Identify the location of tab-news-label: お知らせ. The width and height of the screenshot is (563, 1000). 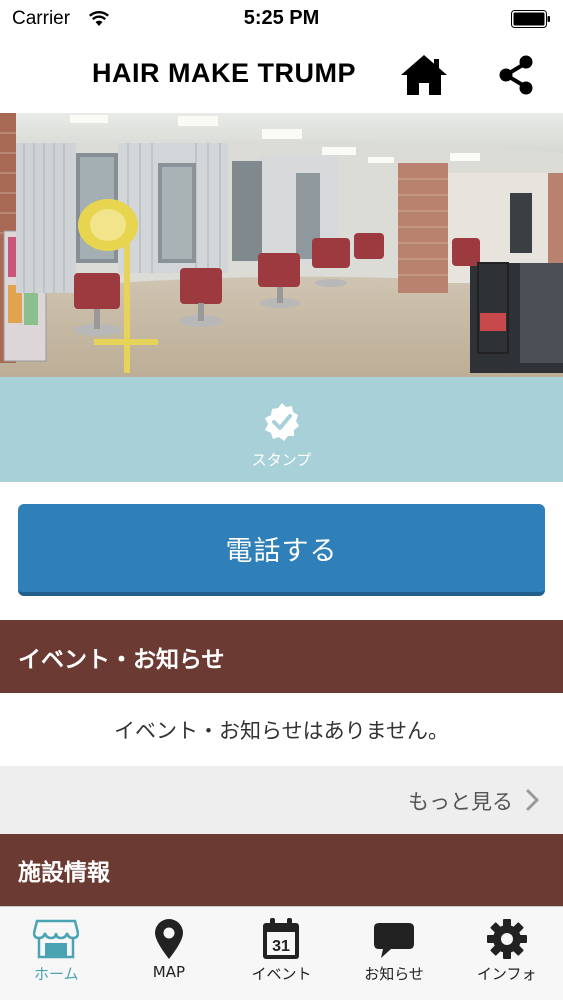
(394, 974).